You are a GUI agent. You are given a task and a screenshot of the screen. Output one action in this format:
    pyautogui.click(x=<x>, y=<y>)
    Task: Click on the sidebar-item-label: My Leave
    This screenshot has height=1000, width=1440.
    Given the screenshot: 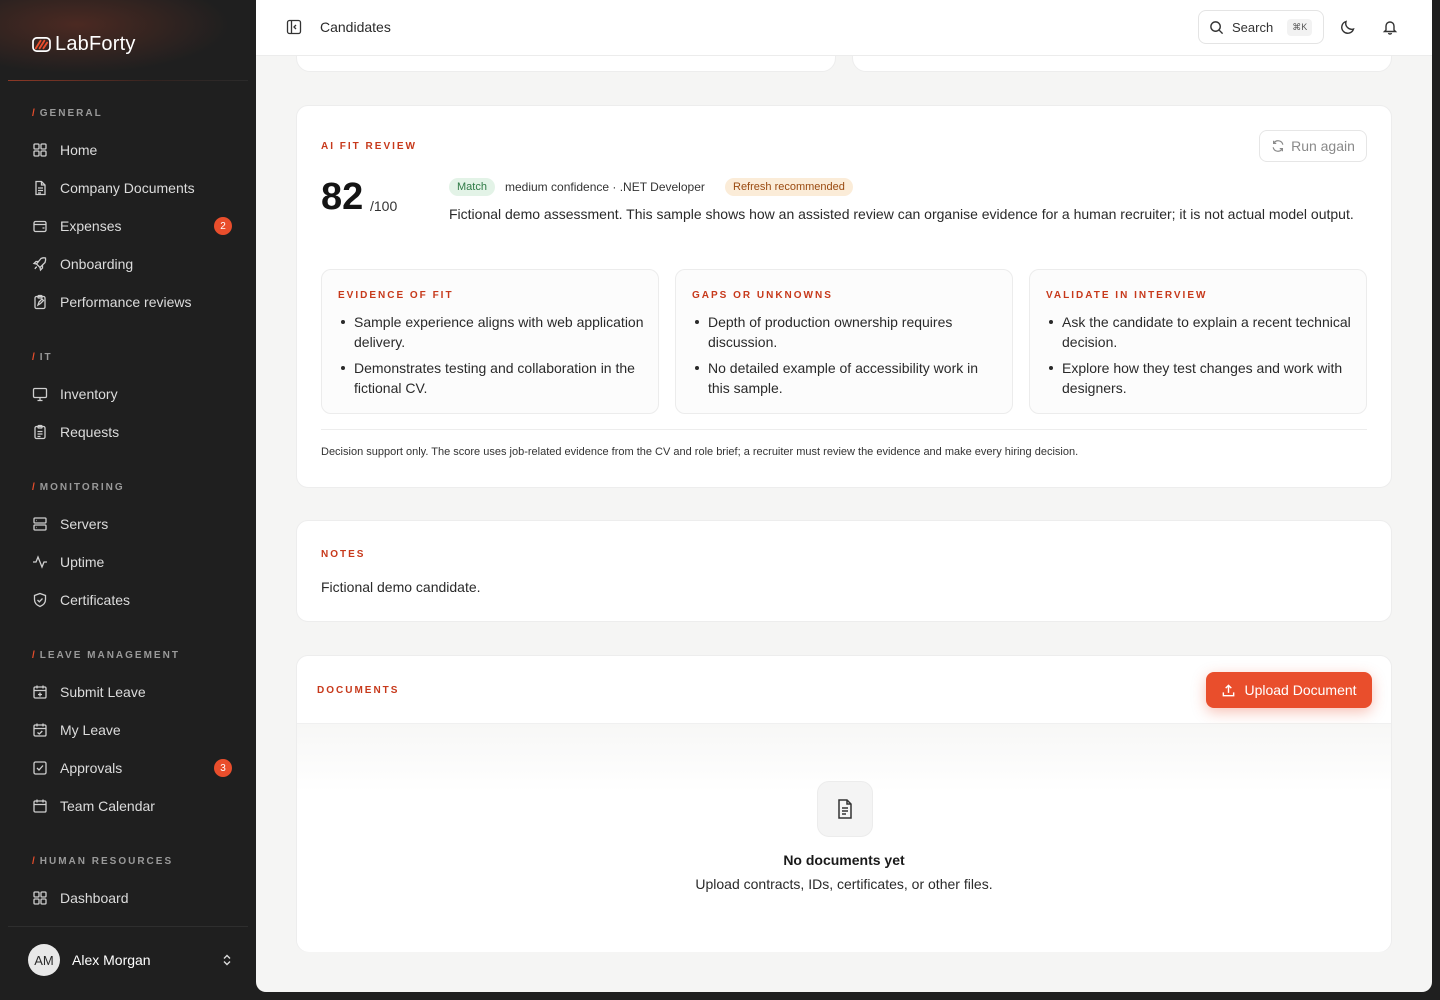 What is the action you would take?
    pyautogui.click(x=90, y=730)
    